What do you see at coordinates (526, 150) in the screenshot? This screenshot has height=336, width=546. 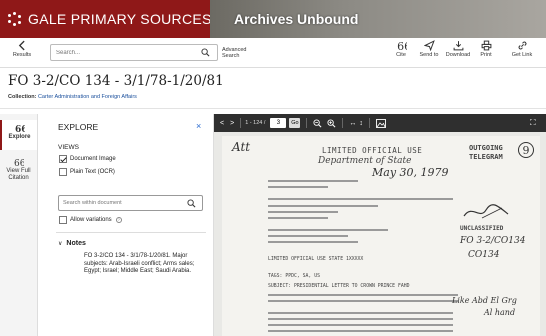 I see `scan-page-number: 9` at bounding box center [526, 150].